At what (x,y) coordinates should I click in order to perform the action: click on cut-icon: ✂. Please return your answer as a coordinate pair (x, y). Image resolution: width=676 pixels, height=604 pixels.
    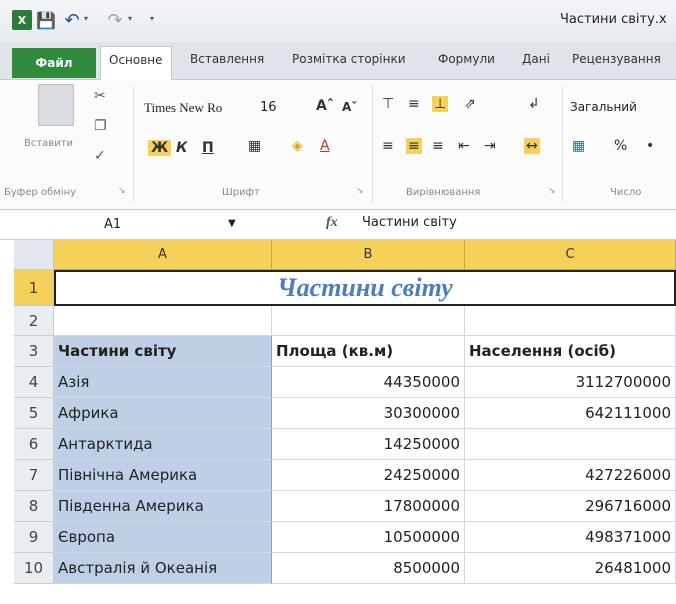
    Looking at the image, I should click on (100, 96).